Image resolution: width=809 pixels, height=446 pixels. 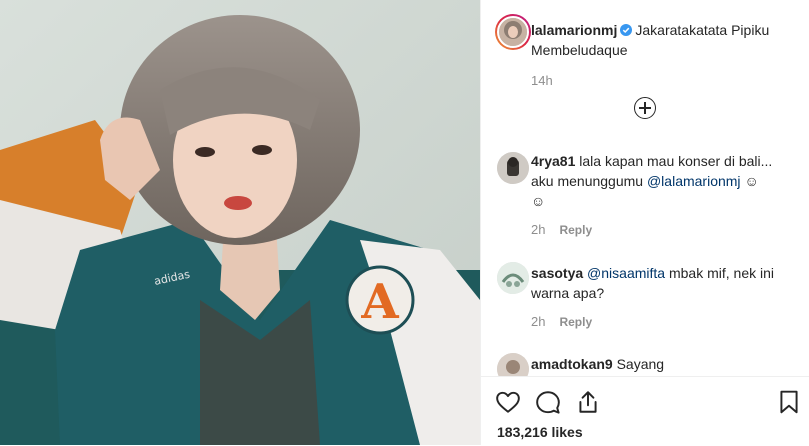 I want to click on comment-username: sasotya, so click(x=557, y=273).